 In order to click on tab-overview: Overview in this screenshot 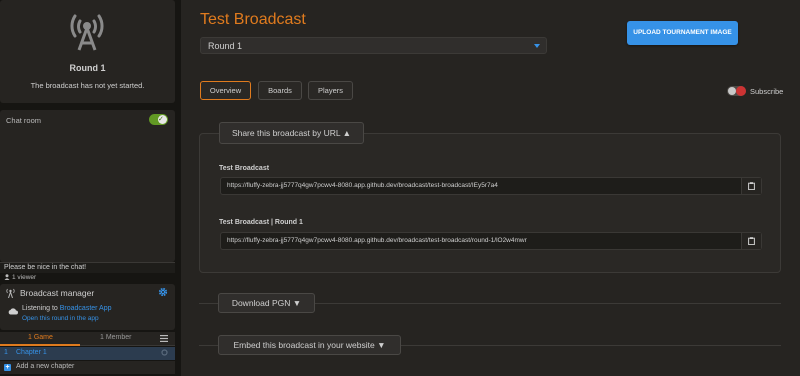, I will do `click(225, 90)`.